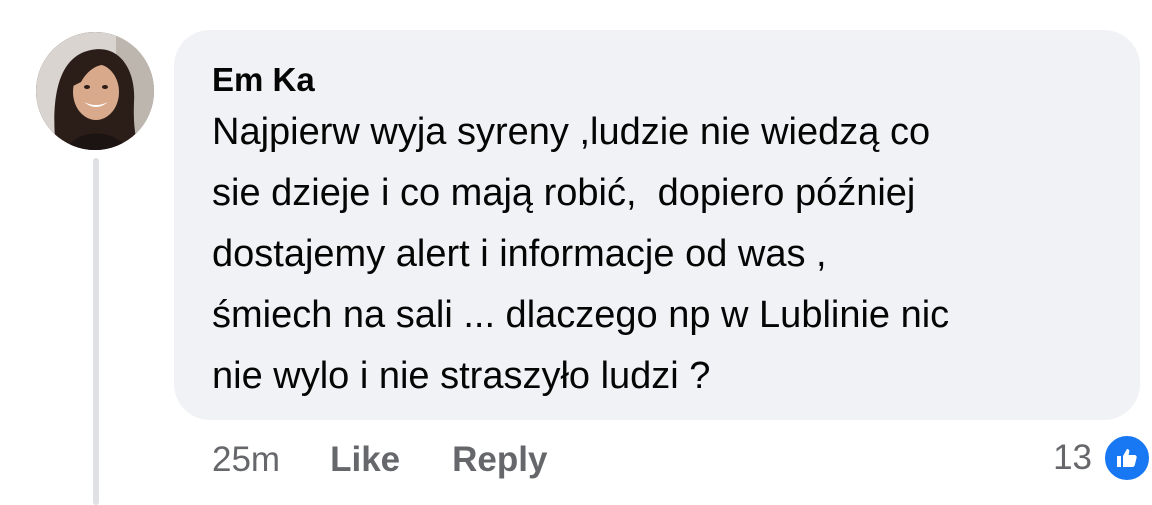 The height and width of the screenshot is (505, 1152). I want to click on reaction-summary: 13, so click(1102, 458).